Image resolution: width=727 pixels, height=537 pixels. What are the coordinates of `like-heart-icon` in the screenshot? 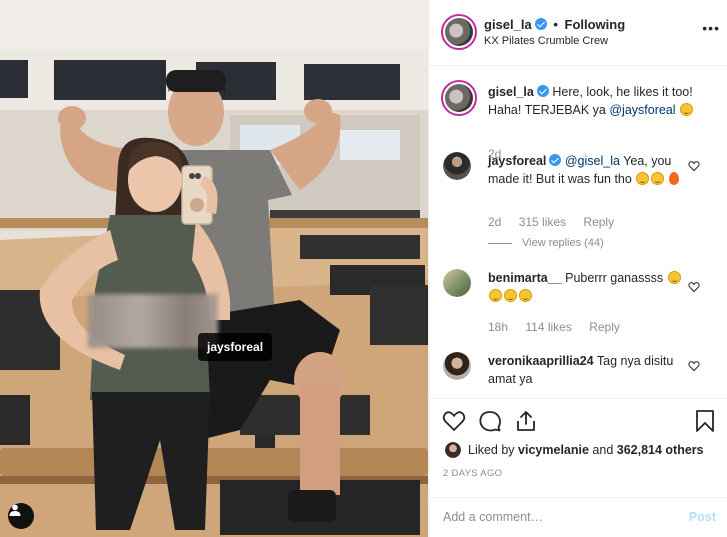 It's located at (454, 421).